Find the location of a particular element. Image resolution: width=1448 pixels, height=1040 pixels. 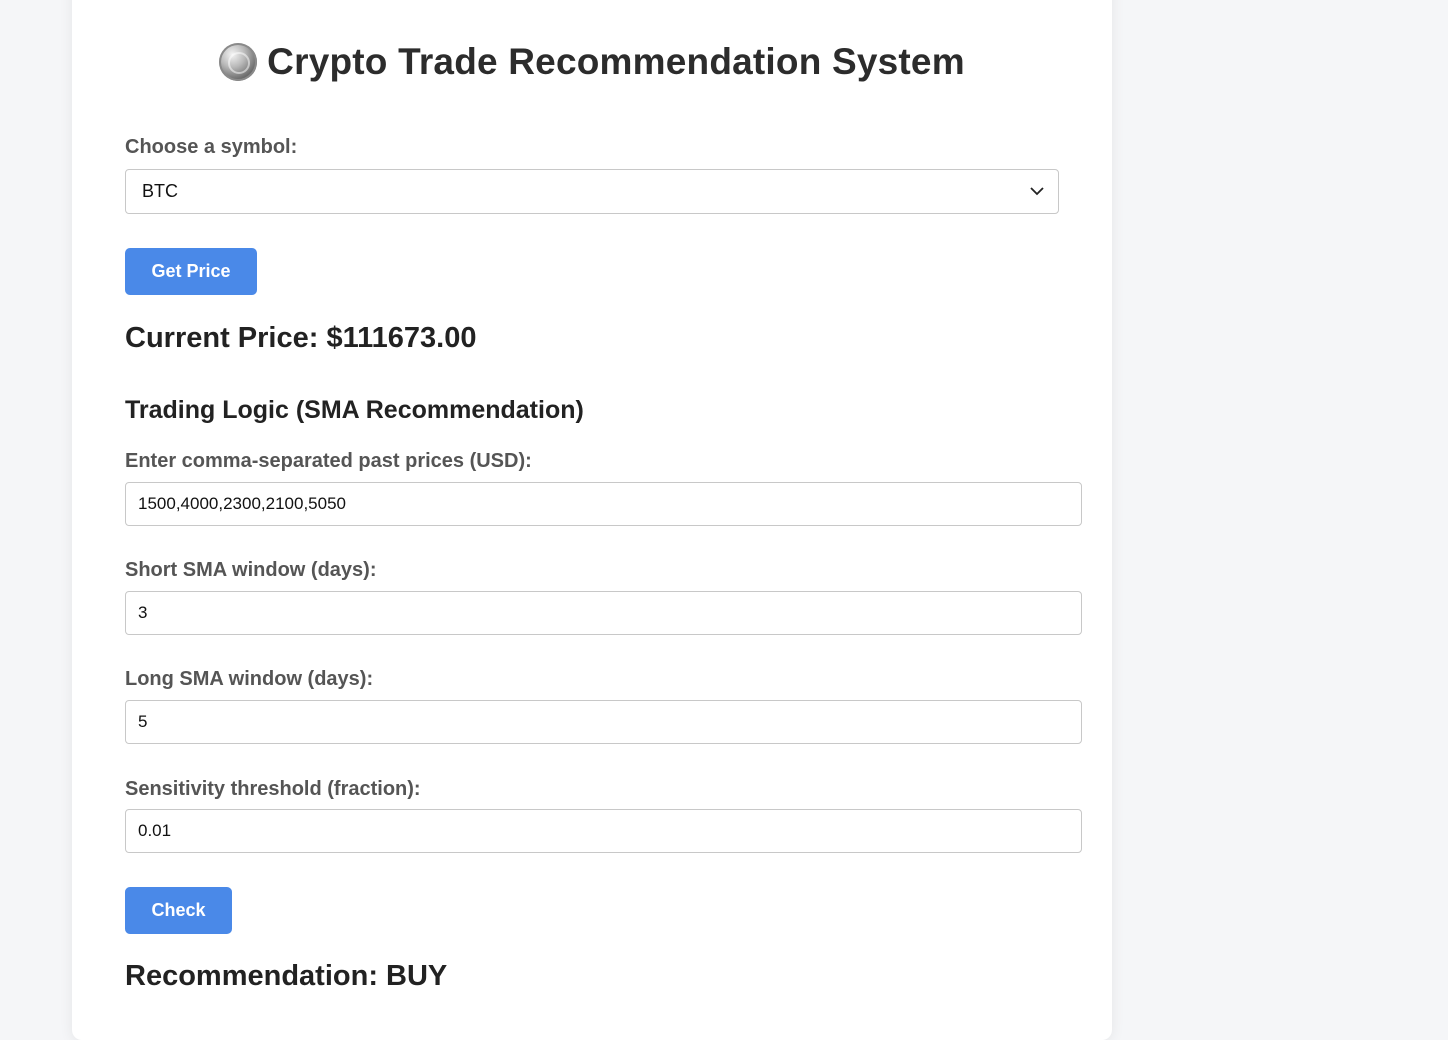

trading-logic-heading: Trading Logic (SMA Recommendation) is located at coordinates (354, 410).